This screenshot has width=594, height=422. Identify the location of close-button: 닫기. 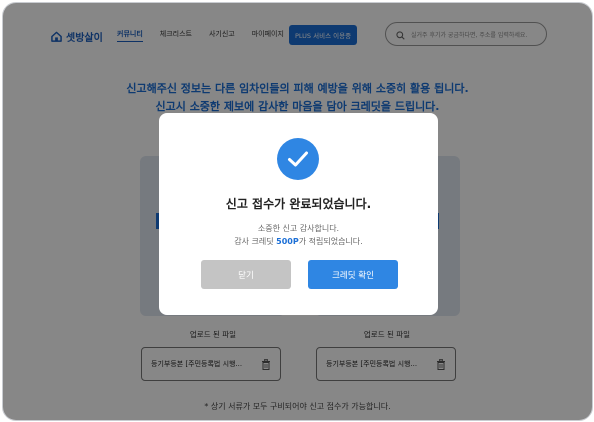
(246, 274).